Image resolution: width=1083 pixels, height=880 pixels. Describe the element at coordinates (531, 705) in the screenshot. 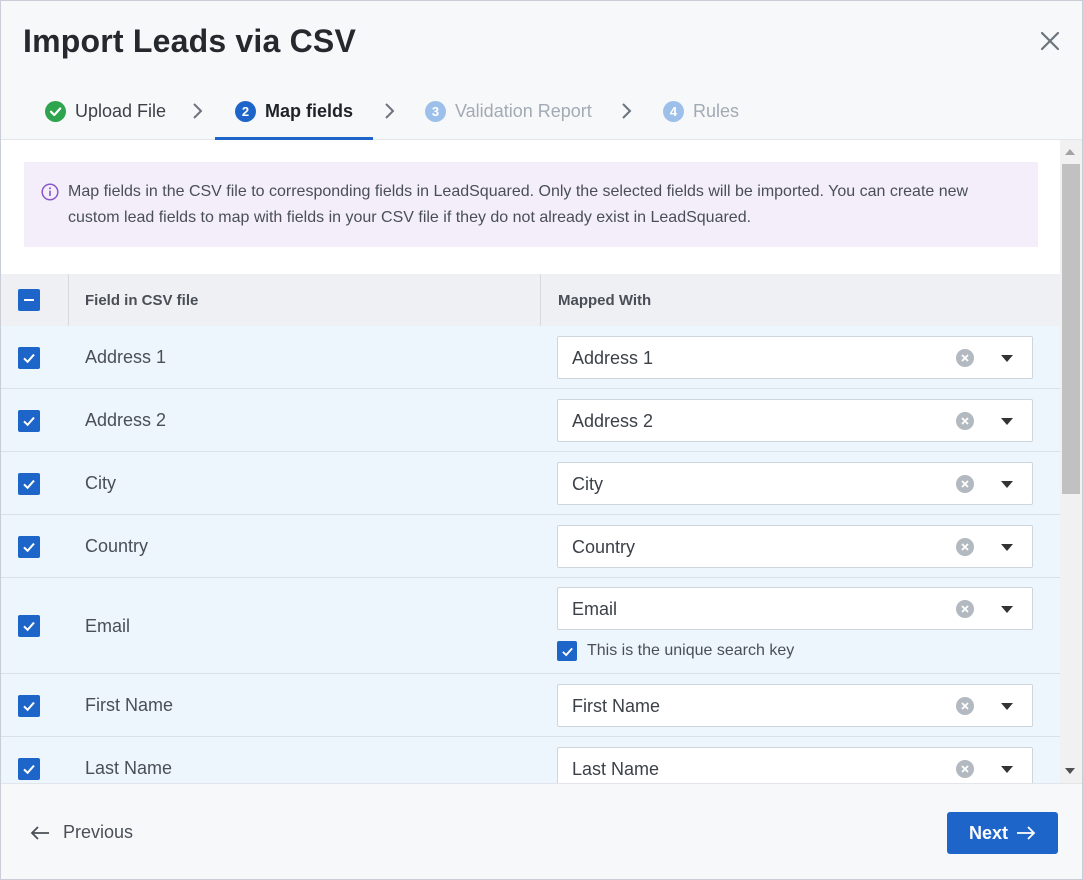

I see `table-row: First Name First Name` at that location.